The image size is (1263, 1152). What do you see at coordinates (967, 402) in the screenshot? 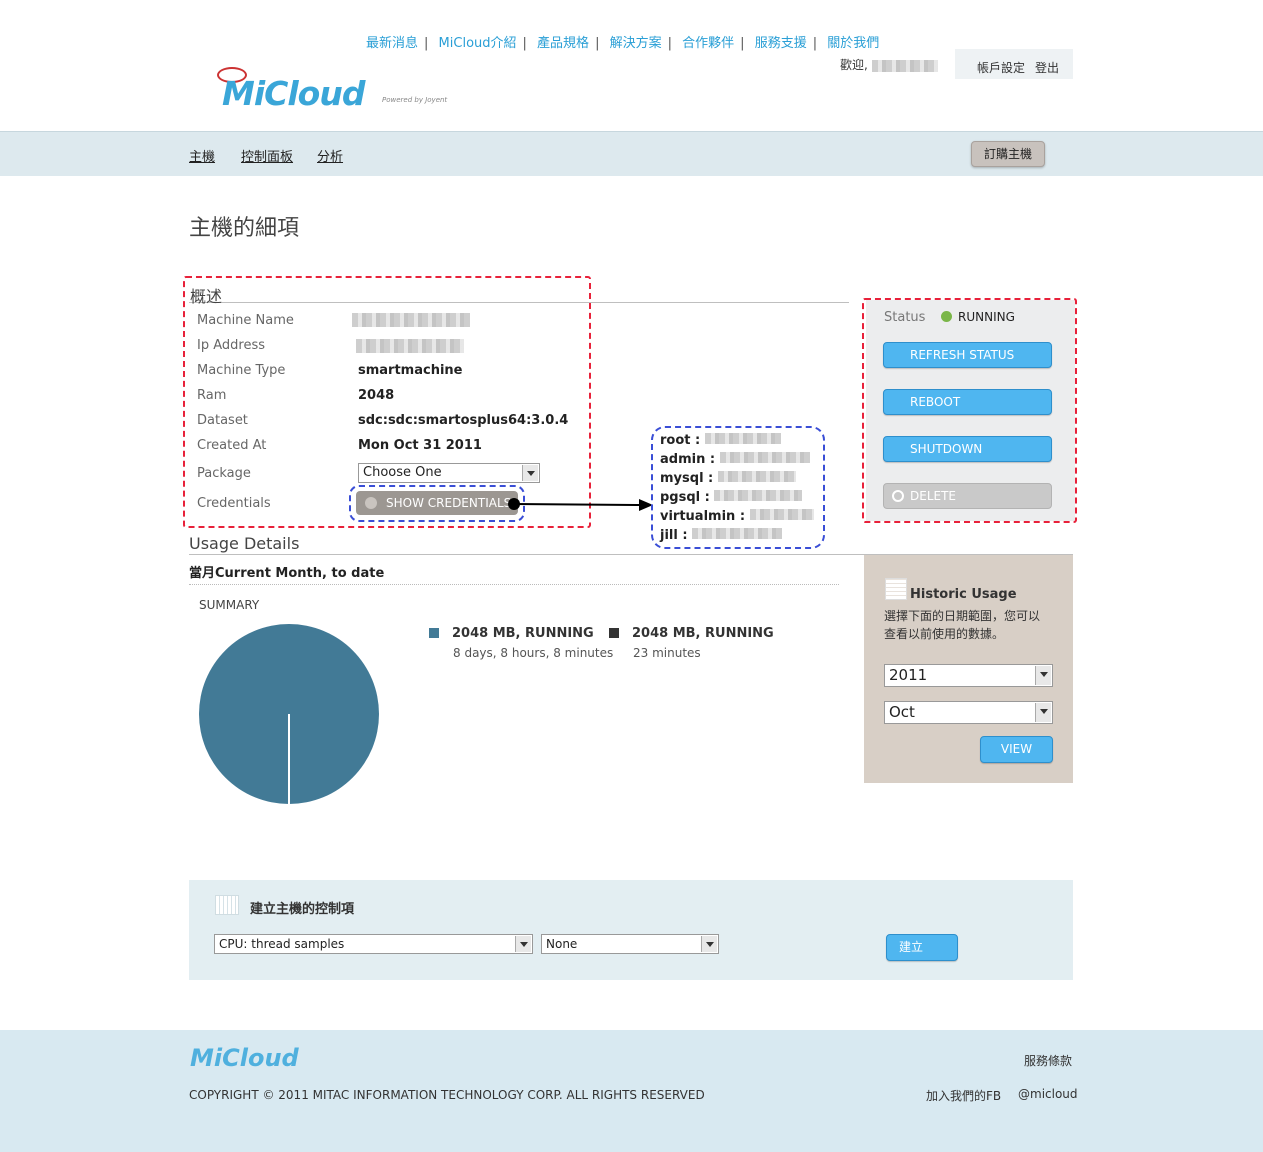
I see `reboot-button: REBOOT` at bounding box center [967, 402].